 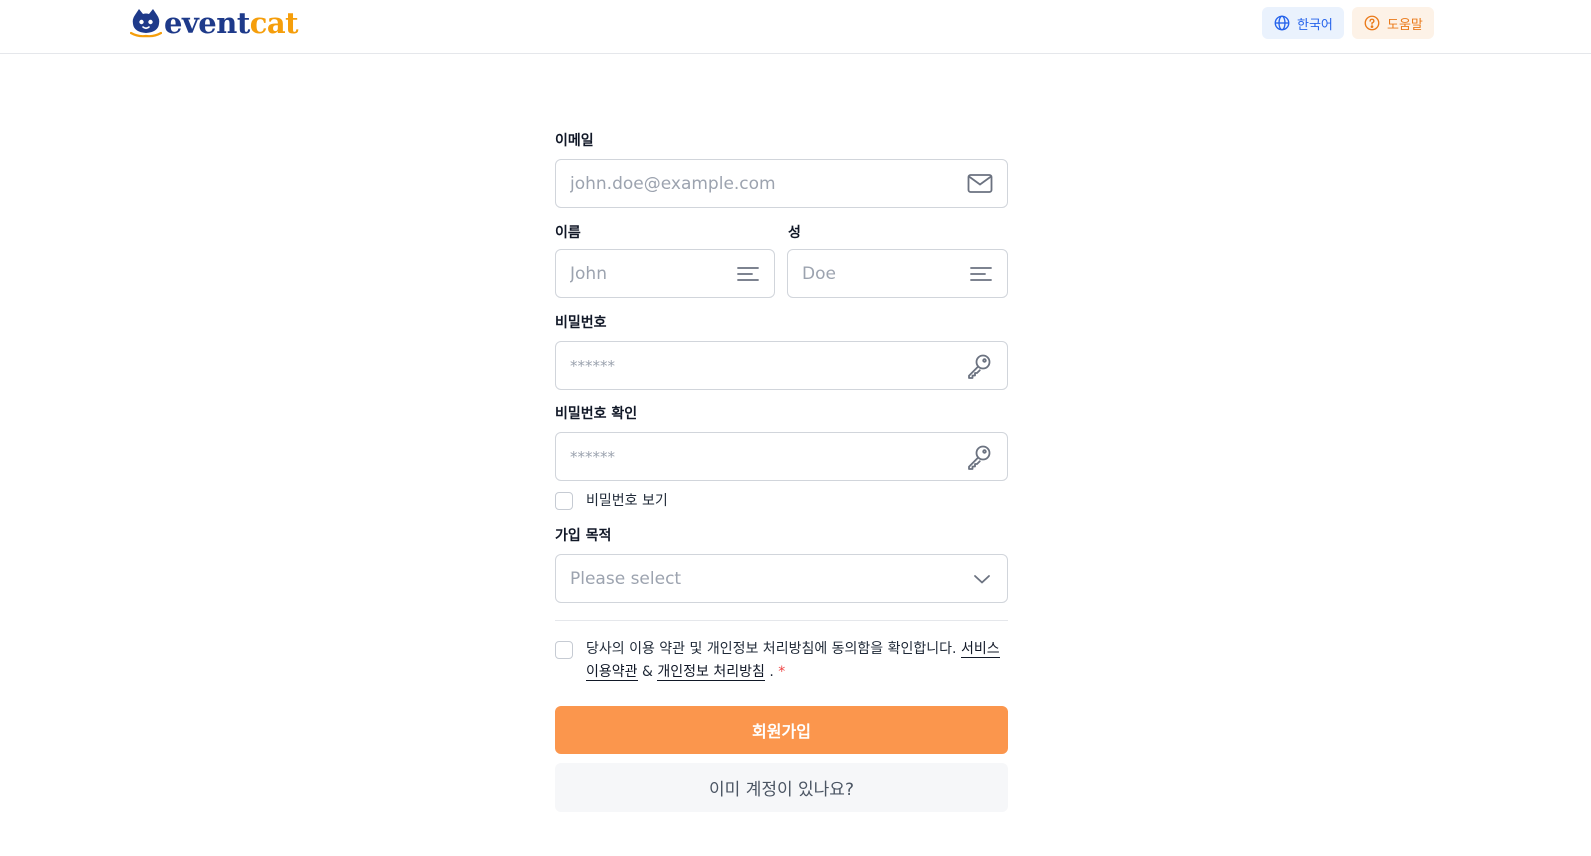 What do you see at coordinates (781, 787) in the screenshot?
I see `login-link-button: 이미 계정이 있나요?` at bounding box center [781, 787].